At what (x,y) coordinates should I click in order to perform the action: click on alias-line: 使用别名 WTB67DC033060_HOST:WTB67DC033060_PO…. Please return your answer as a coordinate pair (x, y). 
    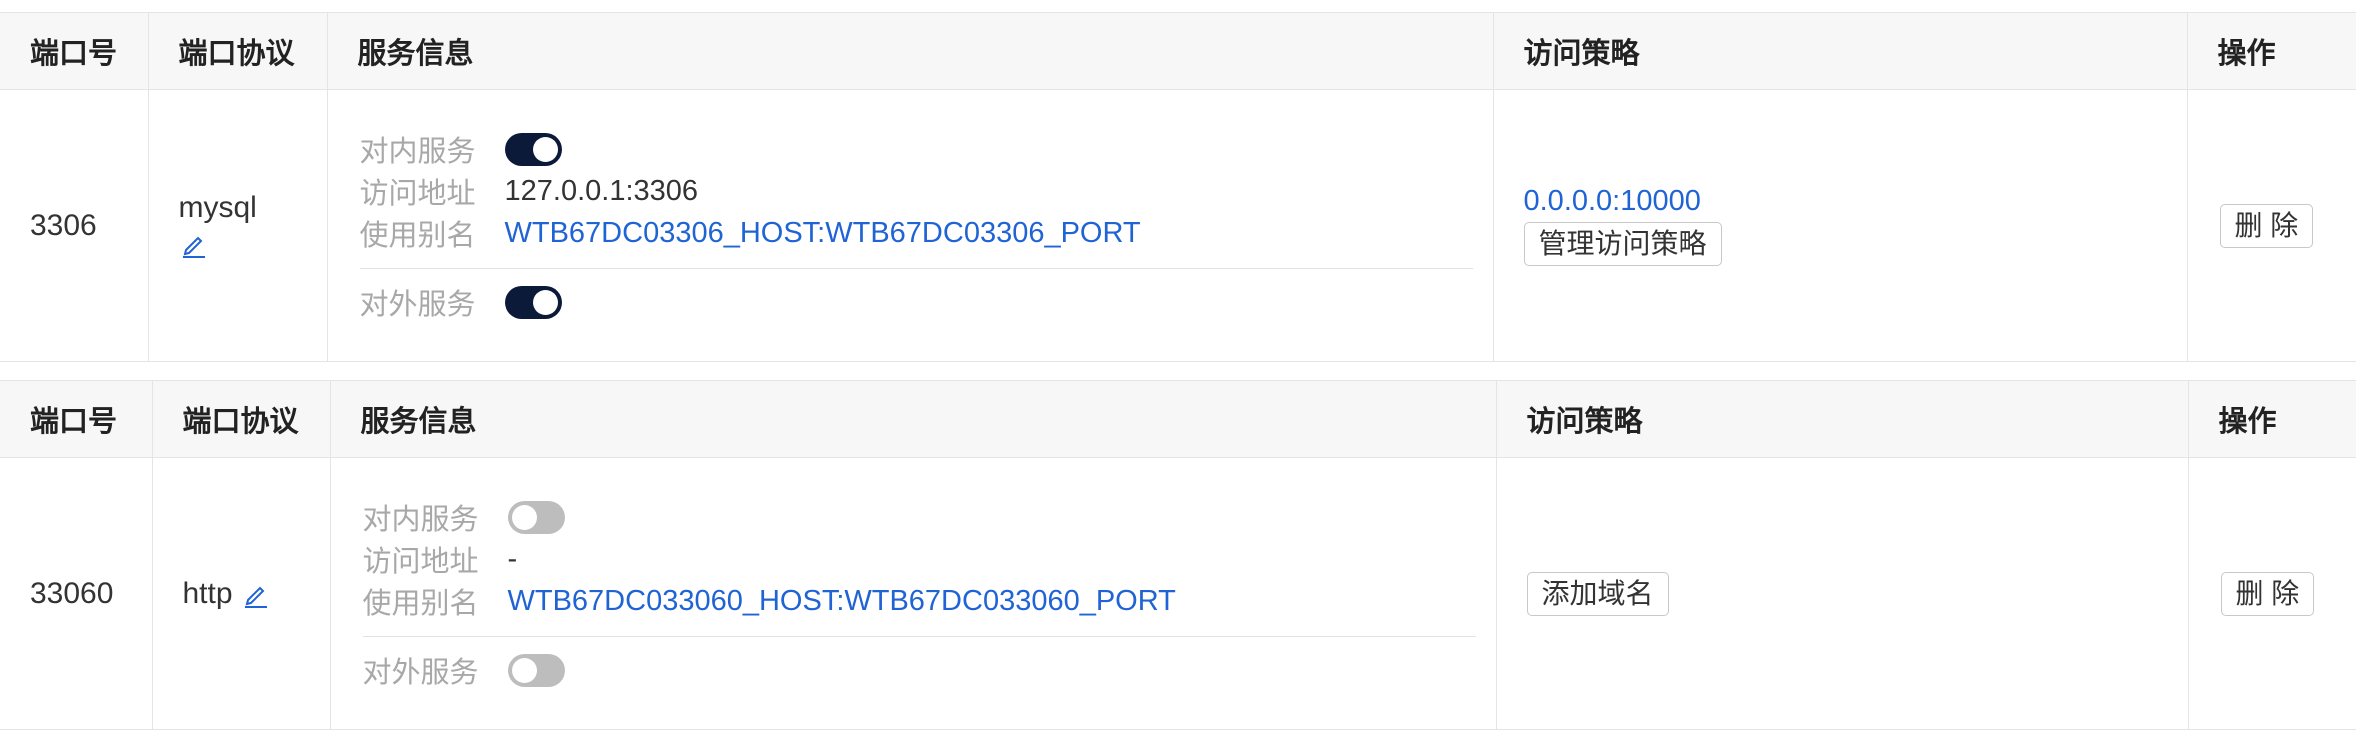
    Looking at the image, I should click on (919, 601).